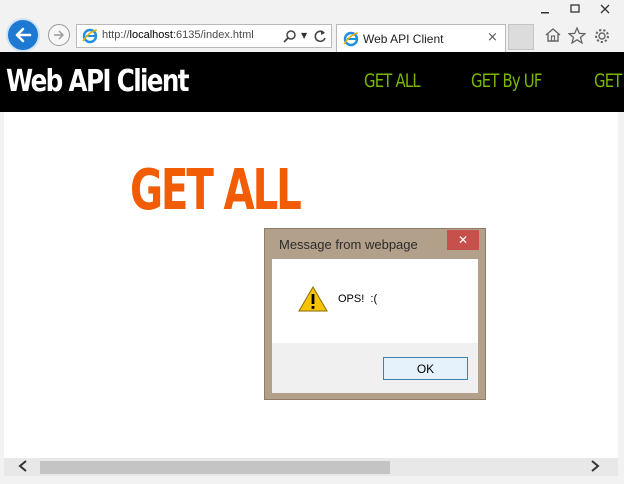 The width and height of the screenshot is (624, 484). Describe the element at coordinates (492, 37) in the screenshot. I see `tab-close-icon: ×` at that location.